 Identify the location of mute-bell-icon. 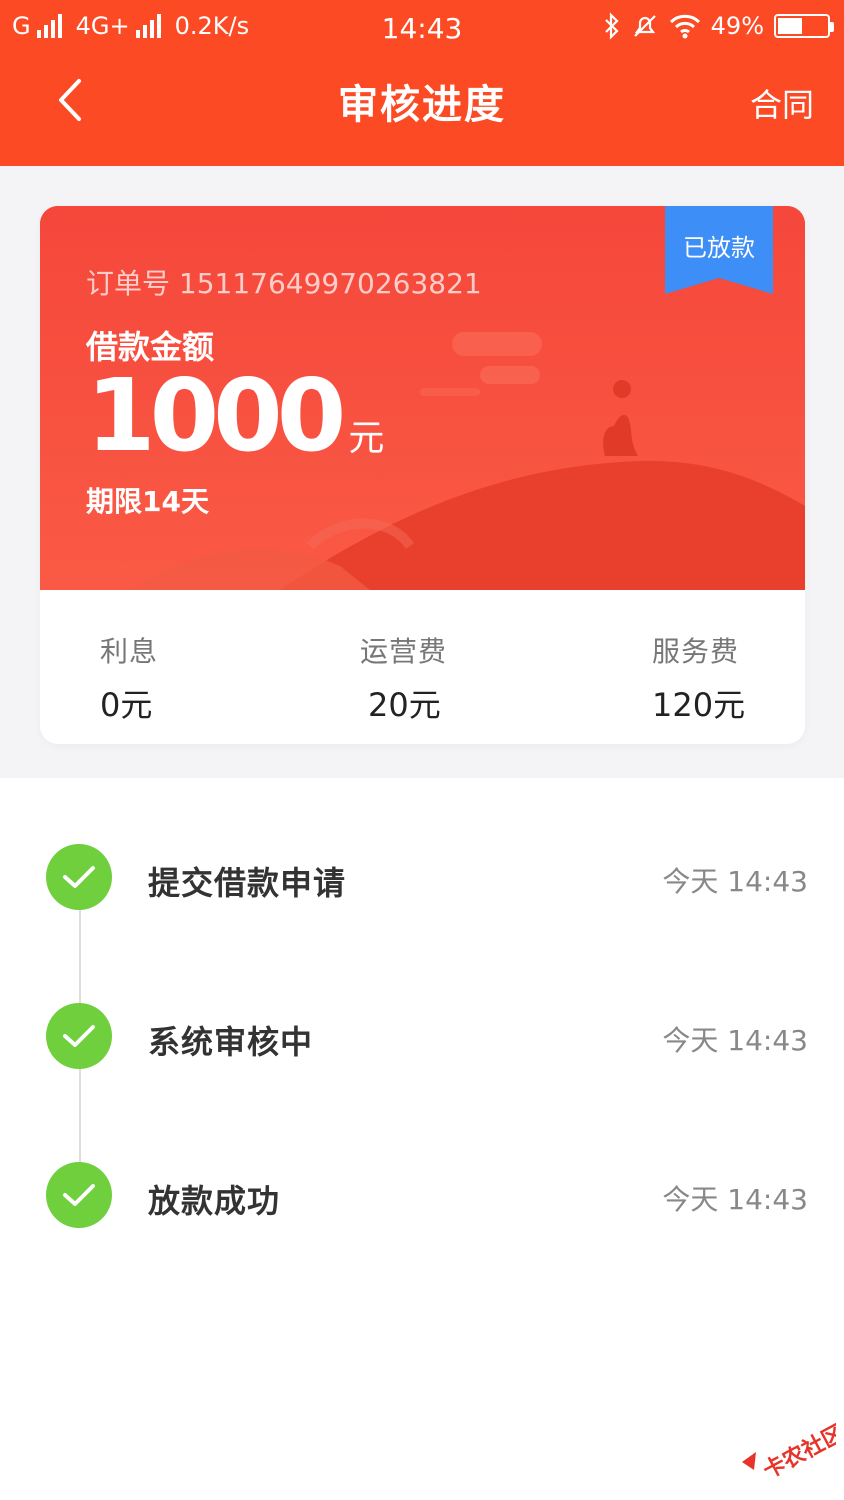
(644, 26).